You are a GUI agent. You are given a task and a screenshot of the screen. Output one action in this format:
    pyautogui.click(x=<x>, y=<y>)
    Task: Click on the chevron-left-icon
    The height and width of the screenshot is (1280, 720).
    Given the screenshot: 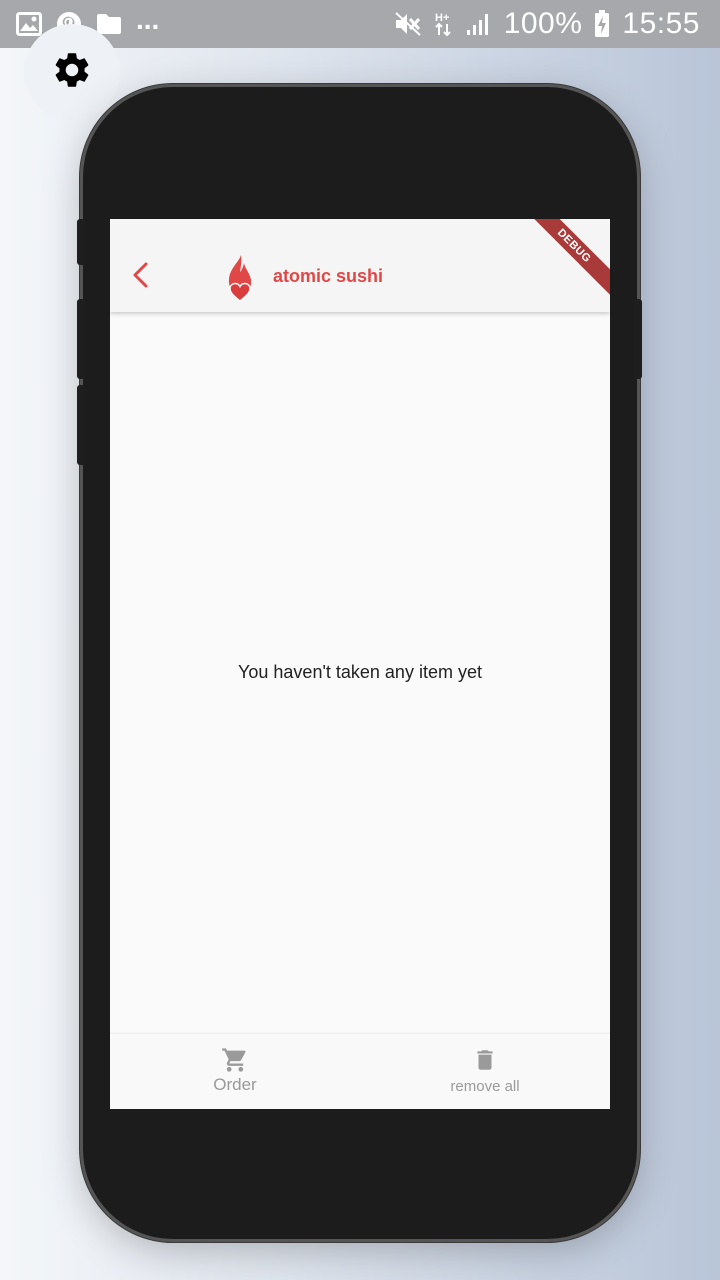 What is the action you would take?
    pyautogui.click(x=140, y=277)
    